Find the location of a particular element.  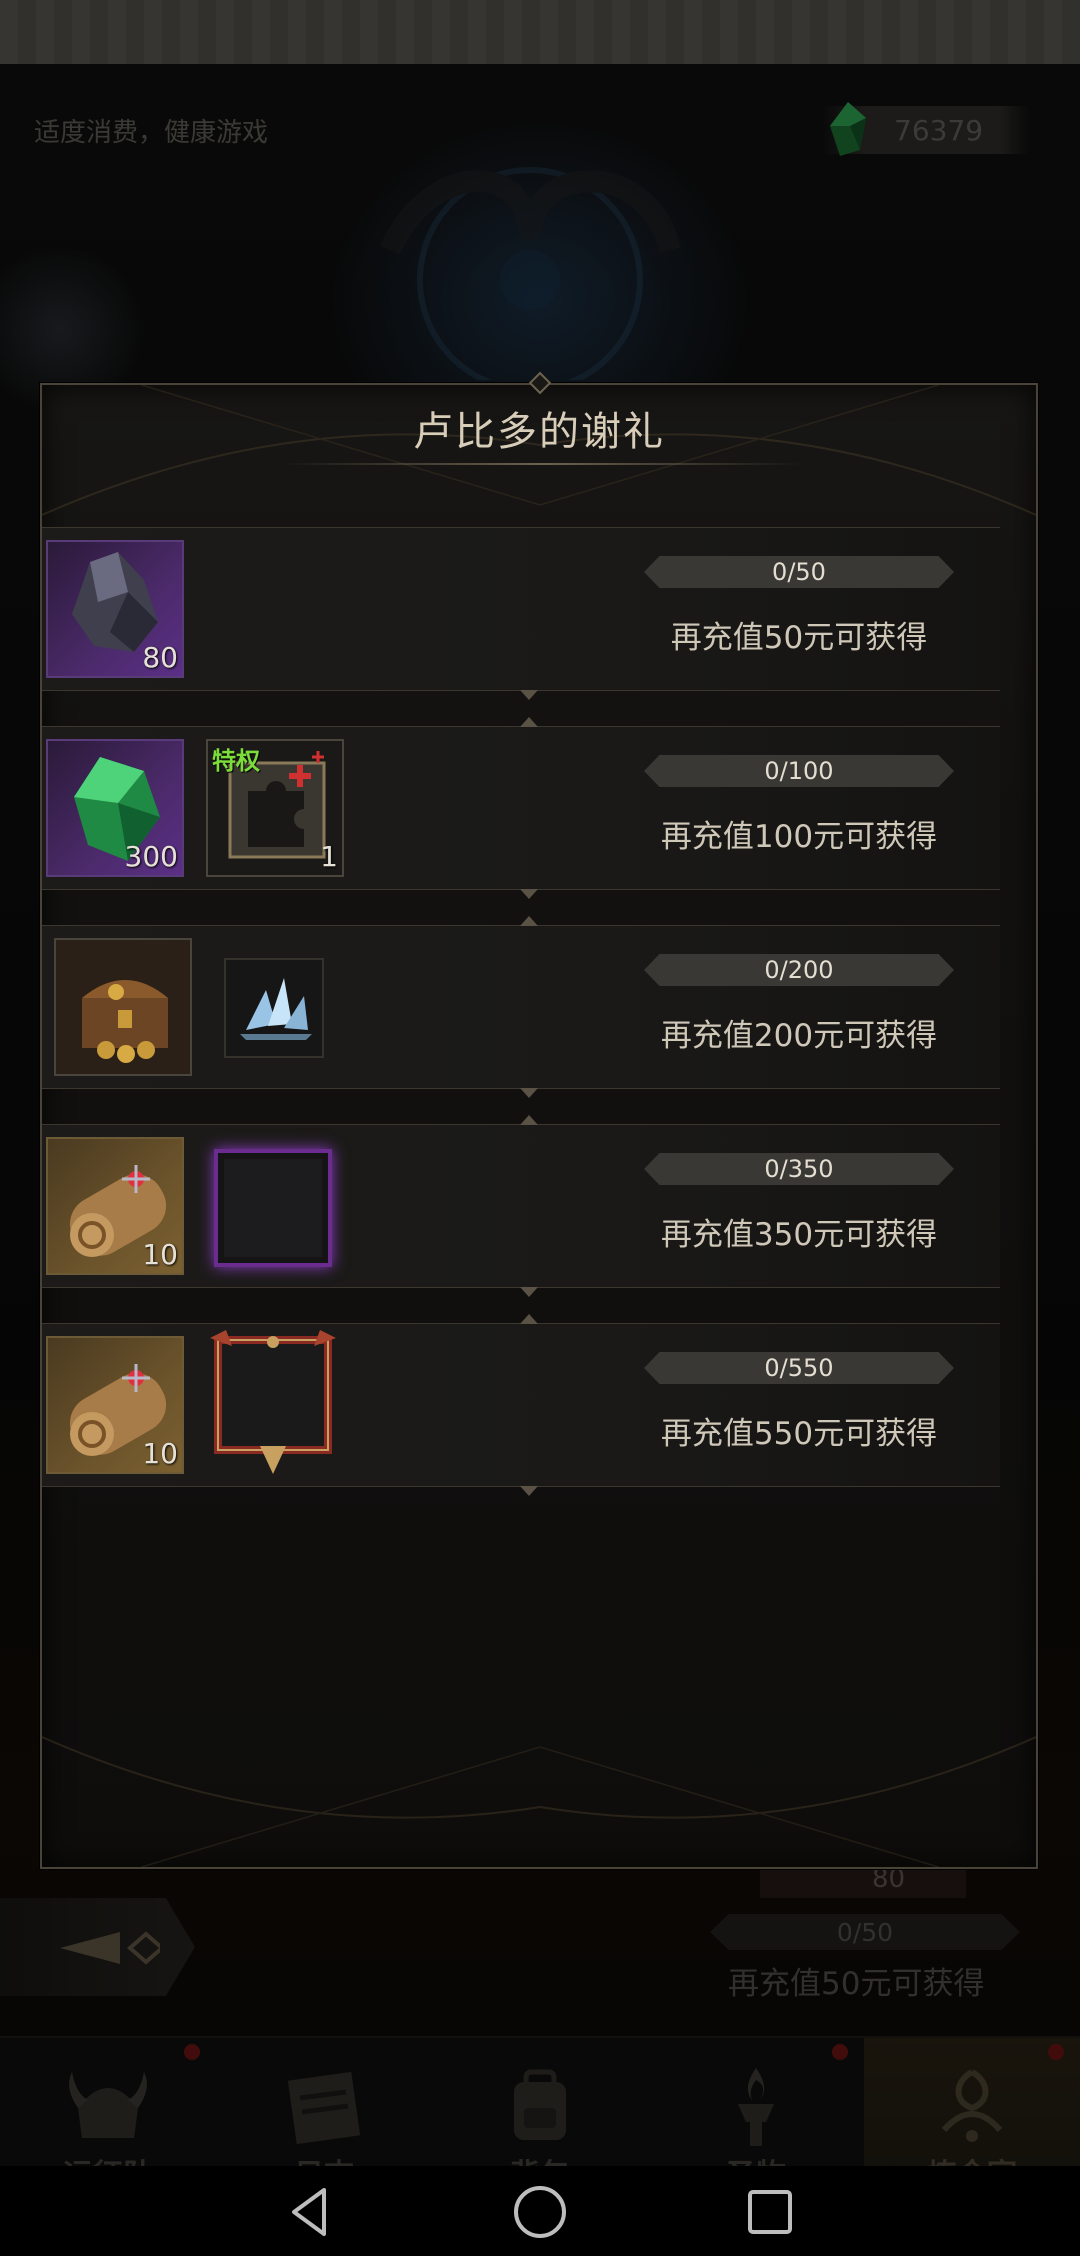

dialog-bottom-ornament is located at coordinates (539, 1801).